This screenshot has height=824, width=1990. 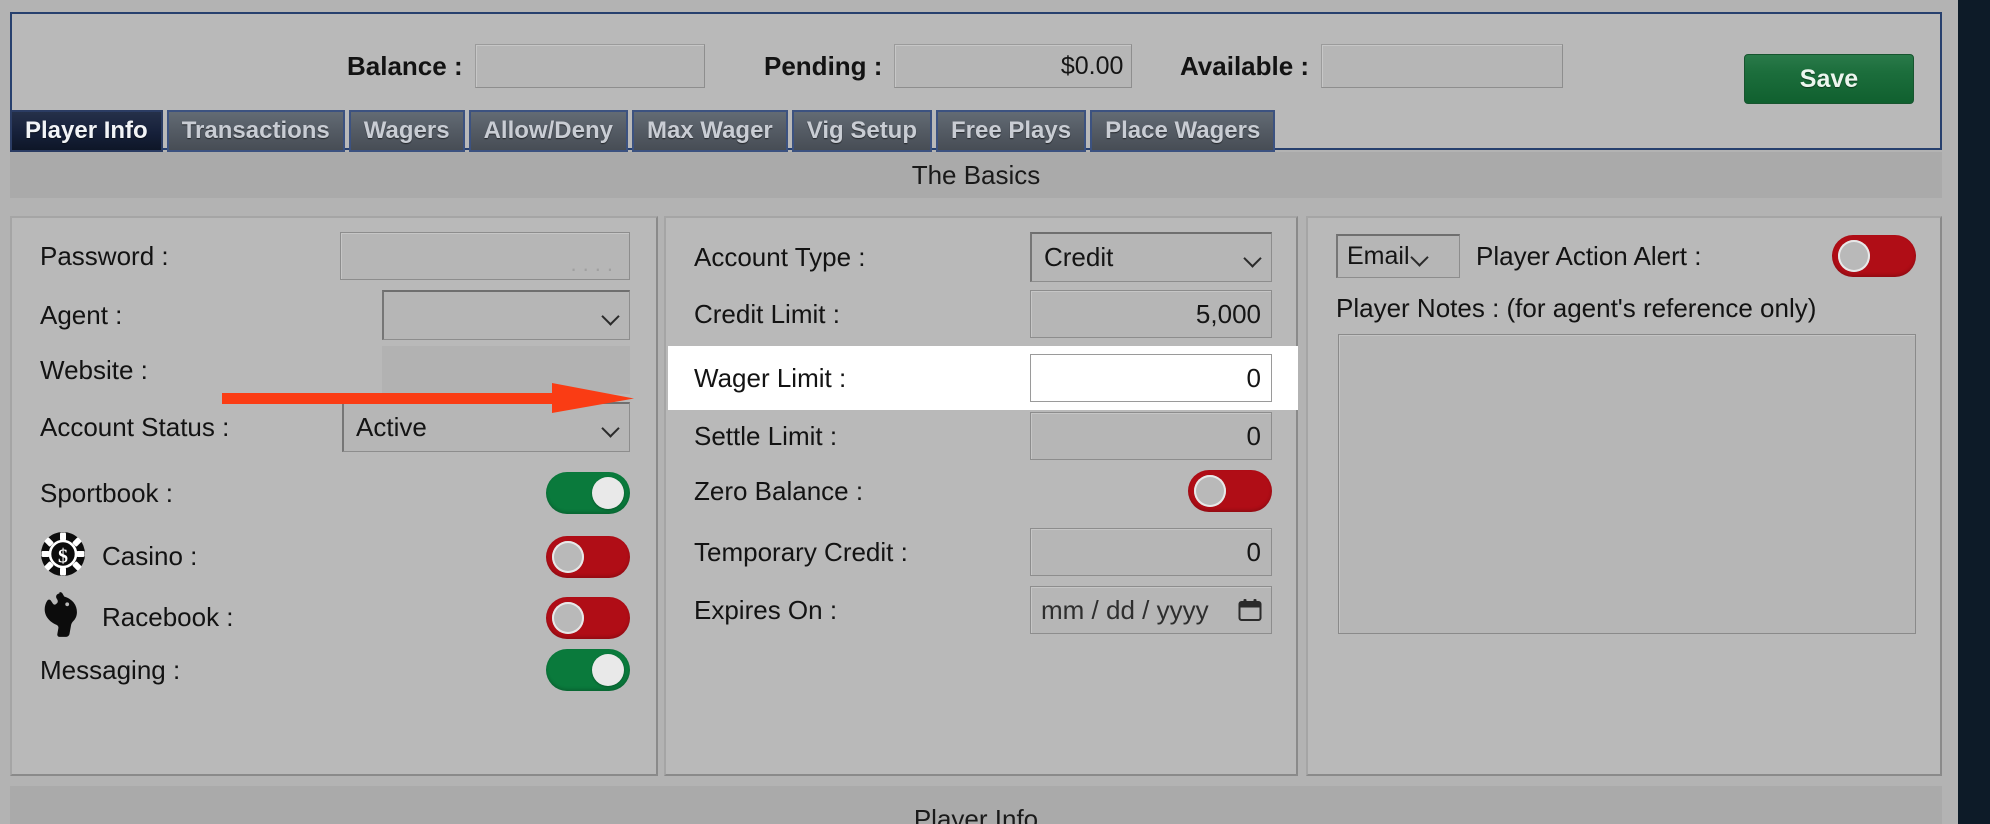 What do you see at coordinates (1013, 66) in the screenshot?
I see `pending-input: $0.00` at bounding box center [1013, 66].